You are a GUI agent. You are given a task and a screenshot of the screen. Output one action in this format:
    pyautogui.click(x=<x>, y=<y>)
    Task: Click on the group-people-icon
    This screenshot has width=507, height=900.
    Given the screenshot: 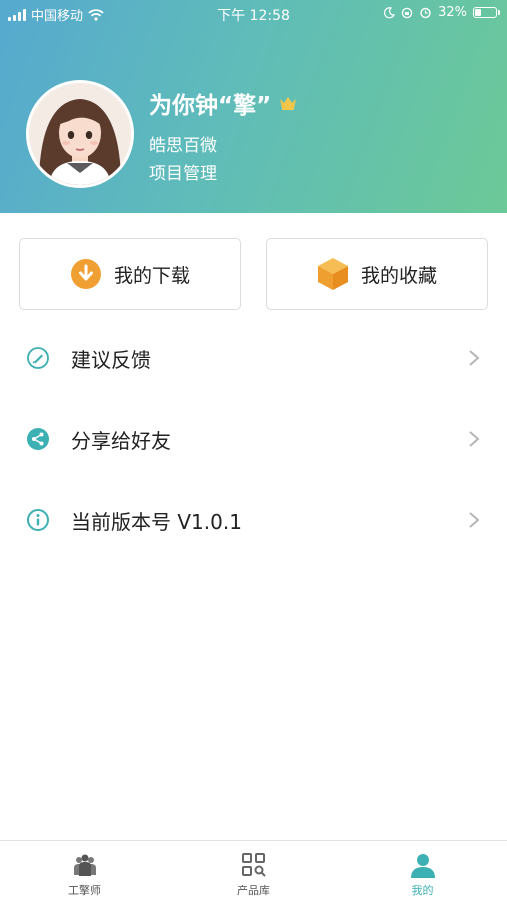 What is the action you would take?
    pyautogui.click(x=84, y=865)
    